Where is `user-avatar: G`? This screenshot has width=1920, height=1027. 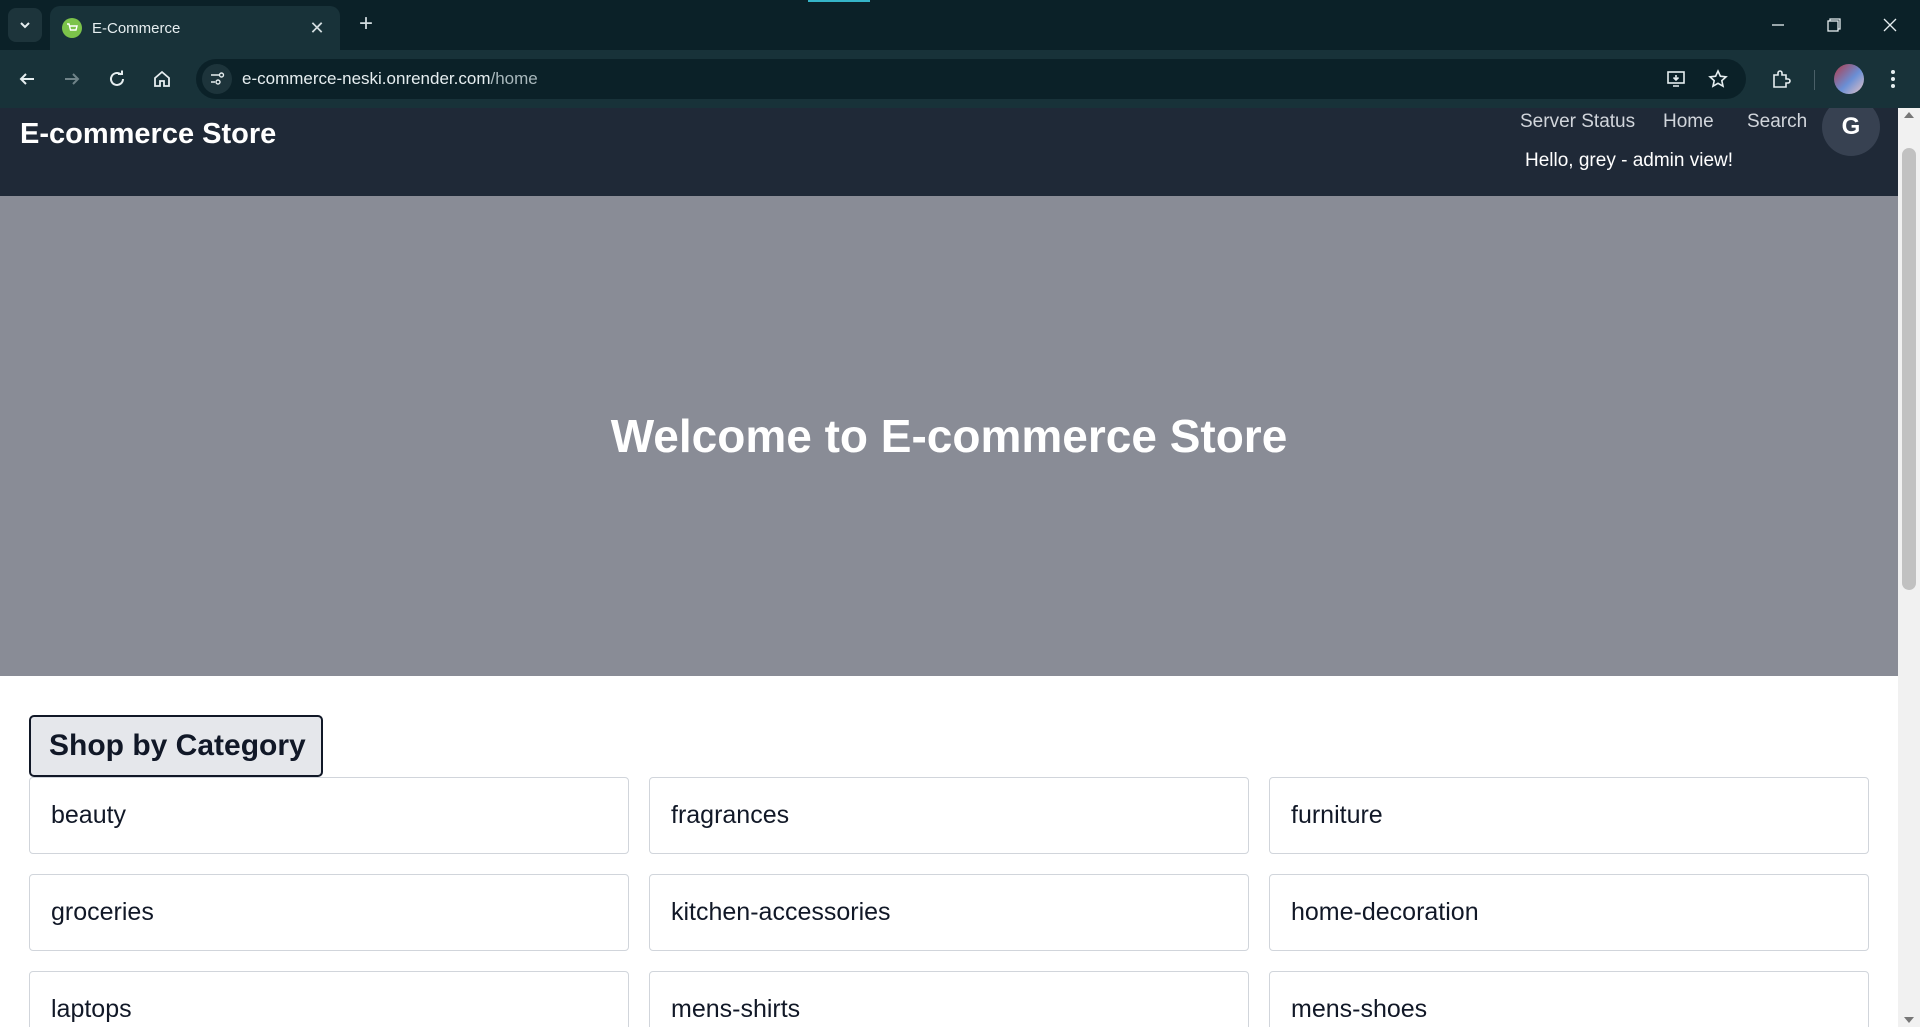 user-avatar: G is located at coordinates (1851, 132).